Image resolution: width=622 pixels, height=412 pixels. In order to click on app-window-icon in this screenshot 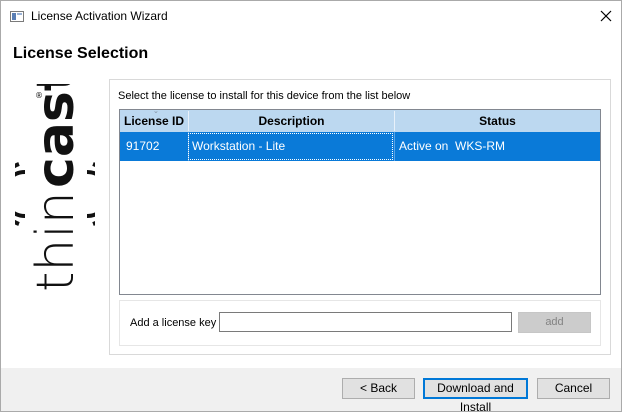, I will do `click(17, 16)`.